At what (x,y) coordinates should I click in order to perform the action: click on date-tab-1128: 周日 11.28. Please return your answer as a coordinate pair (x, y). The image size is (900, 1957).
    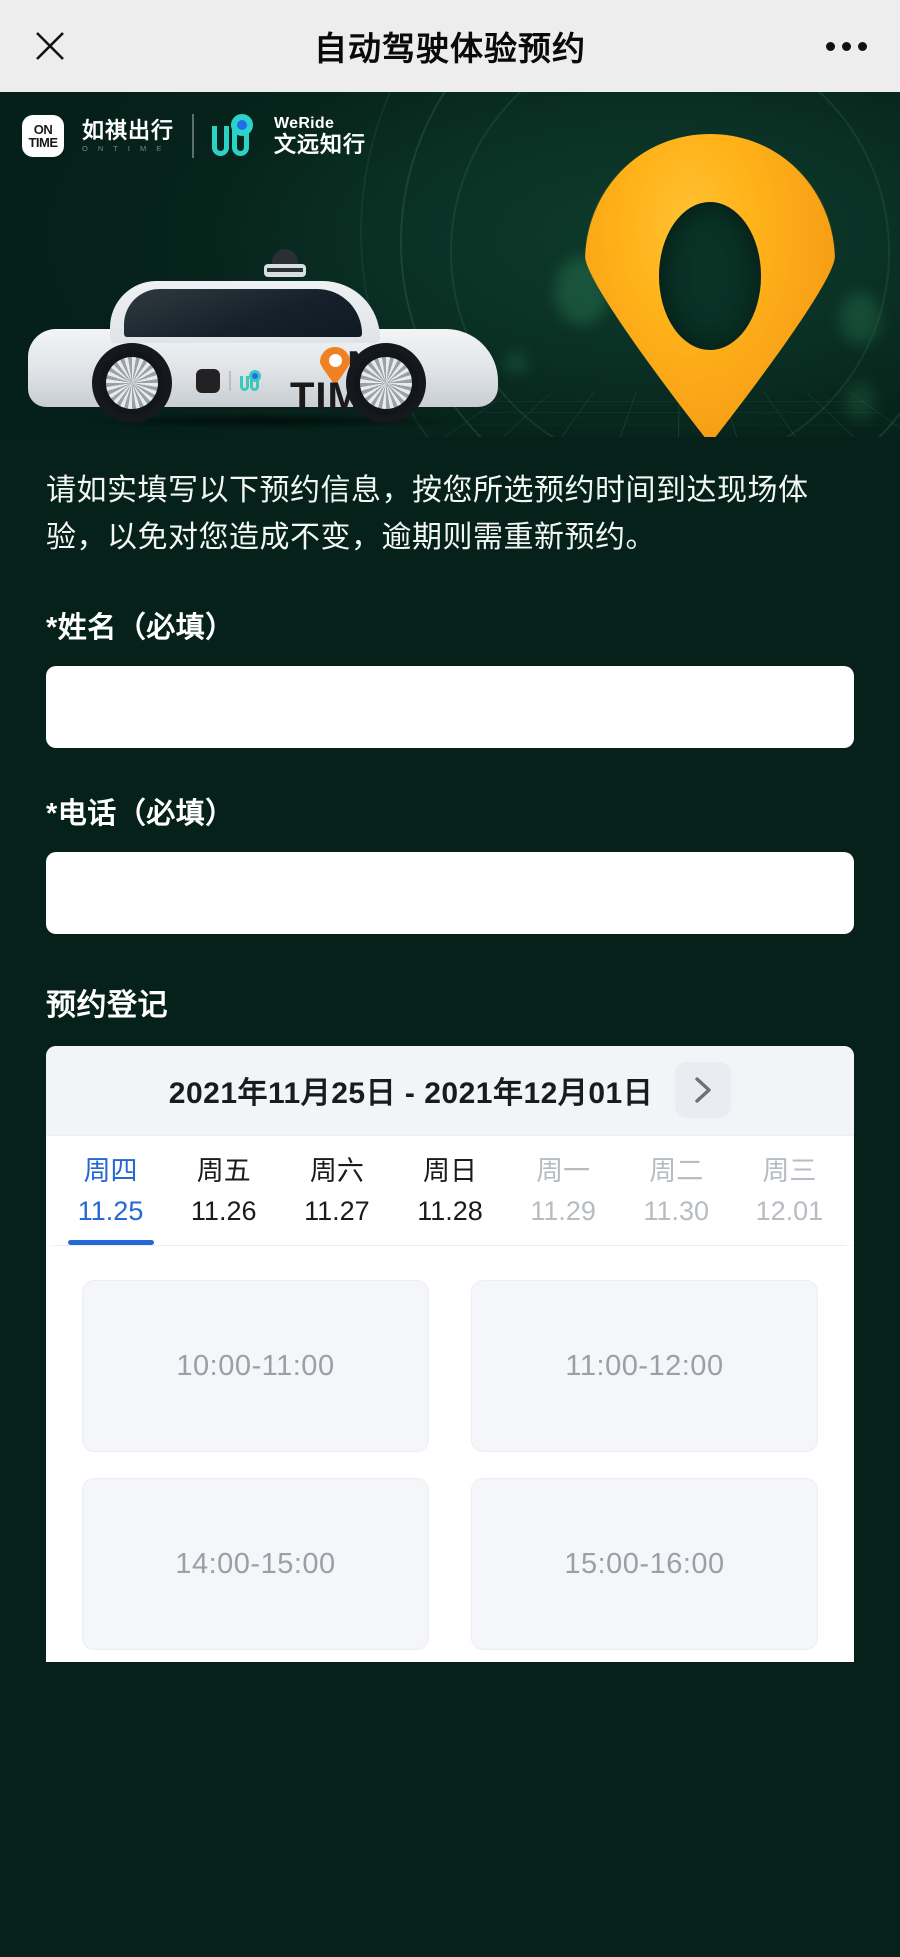
    Looking at the image, I should click on (449, 1199).